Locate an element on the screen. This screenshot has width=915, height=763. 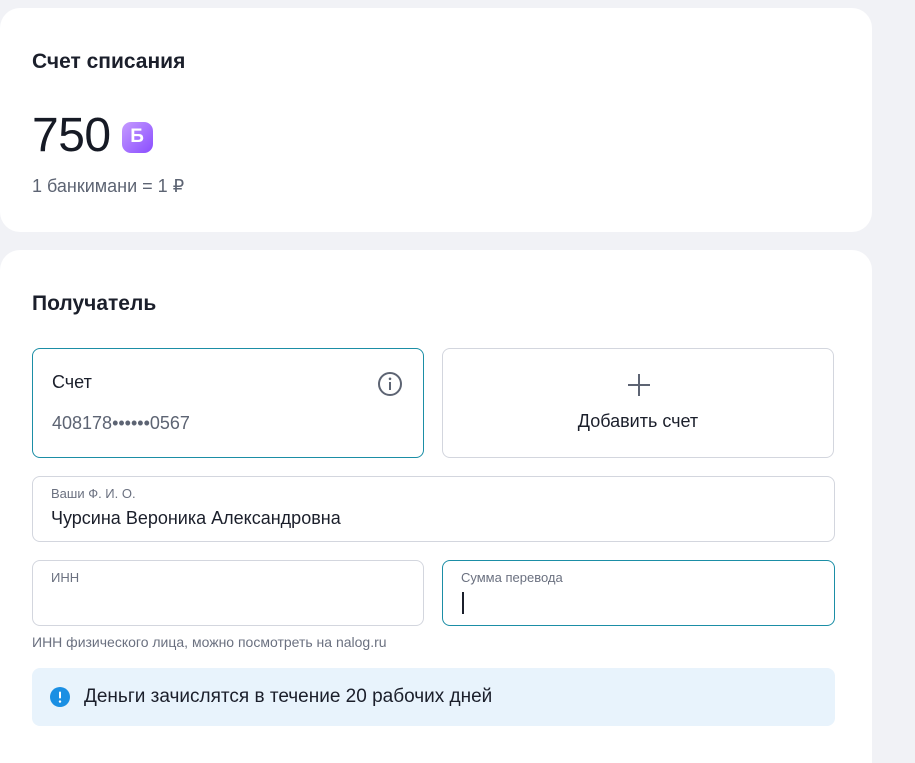
transfer-amount-field: Сумма перевода is located at coordinates (638, 593).